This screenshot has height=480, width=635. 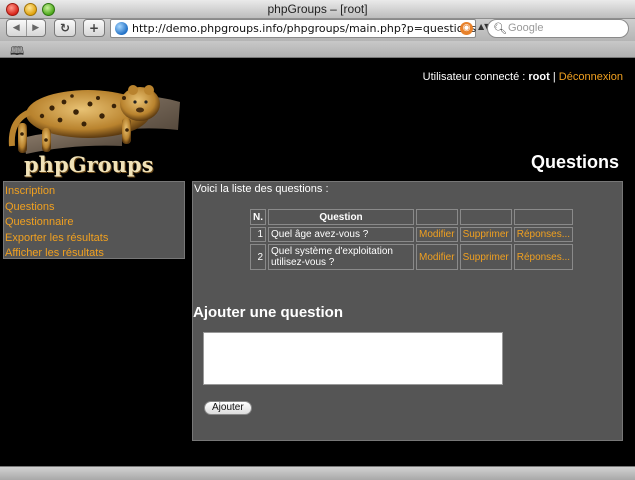 I want to click on sidebar-item-results: Afficher les résultats, so click(x=94, y=254).